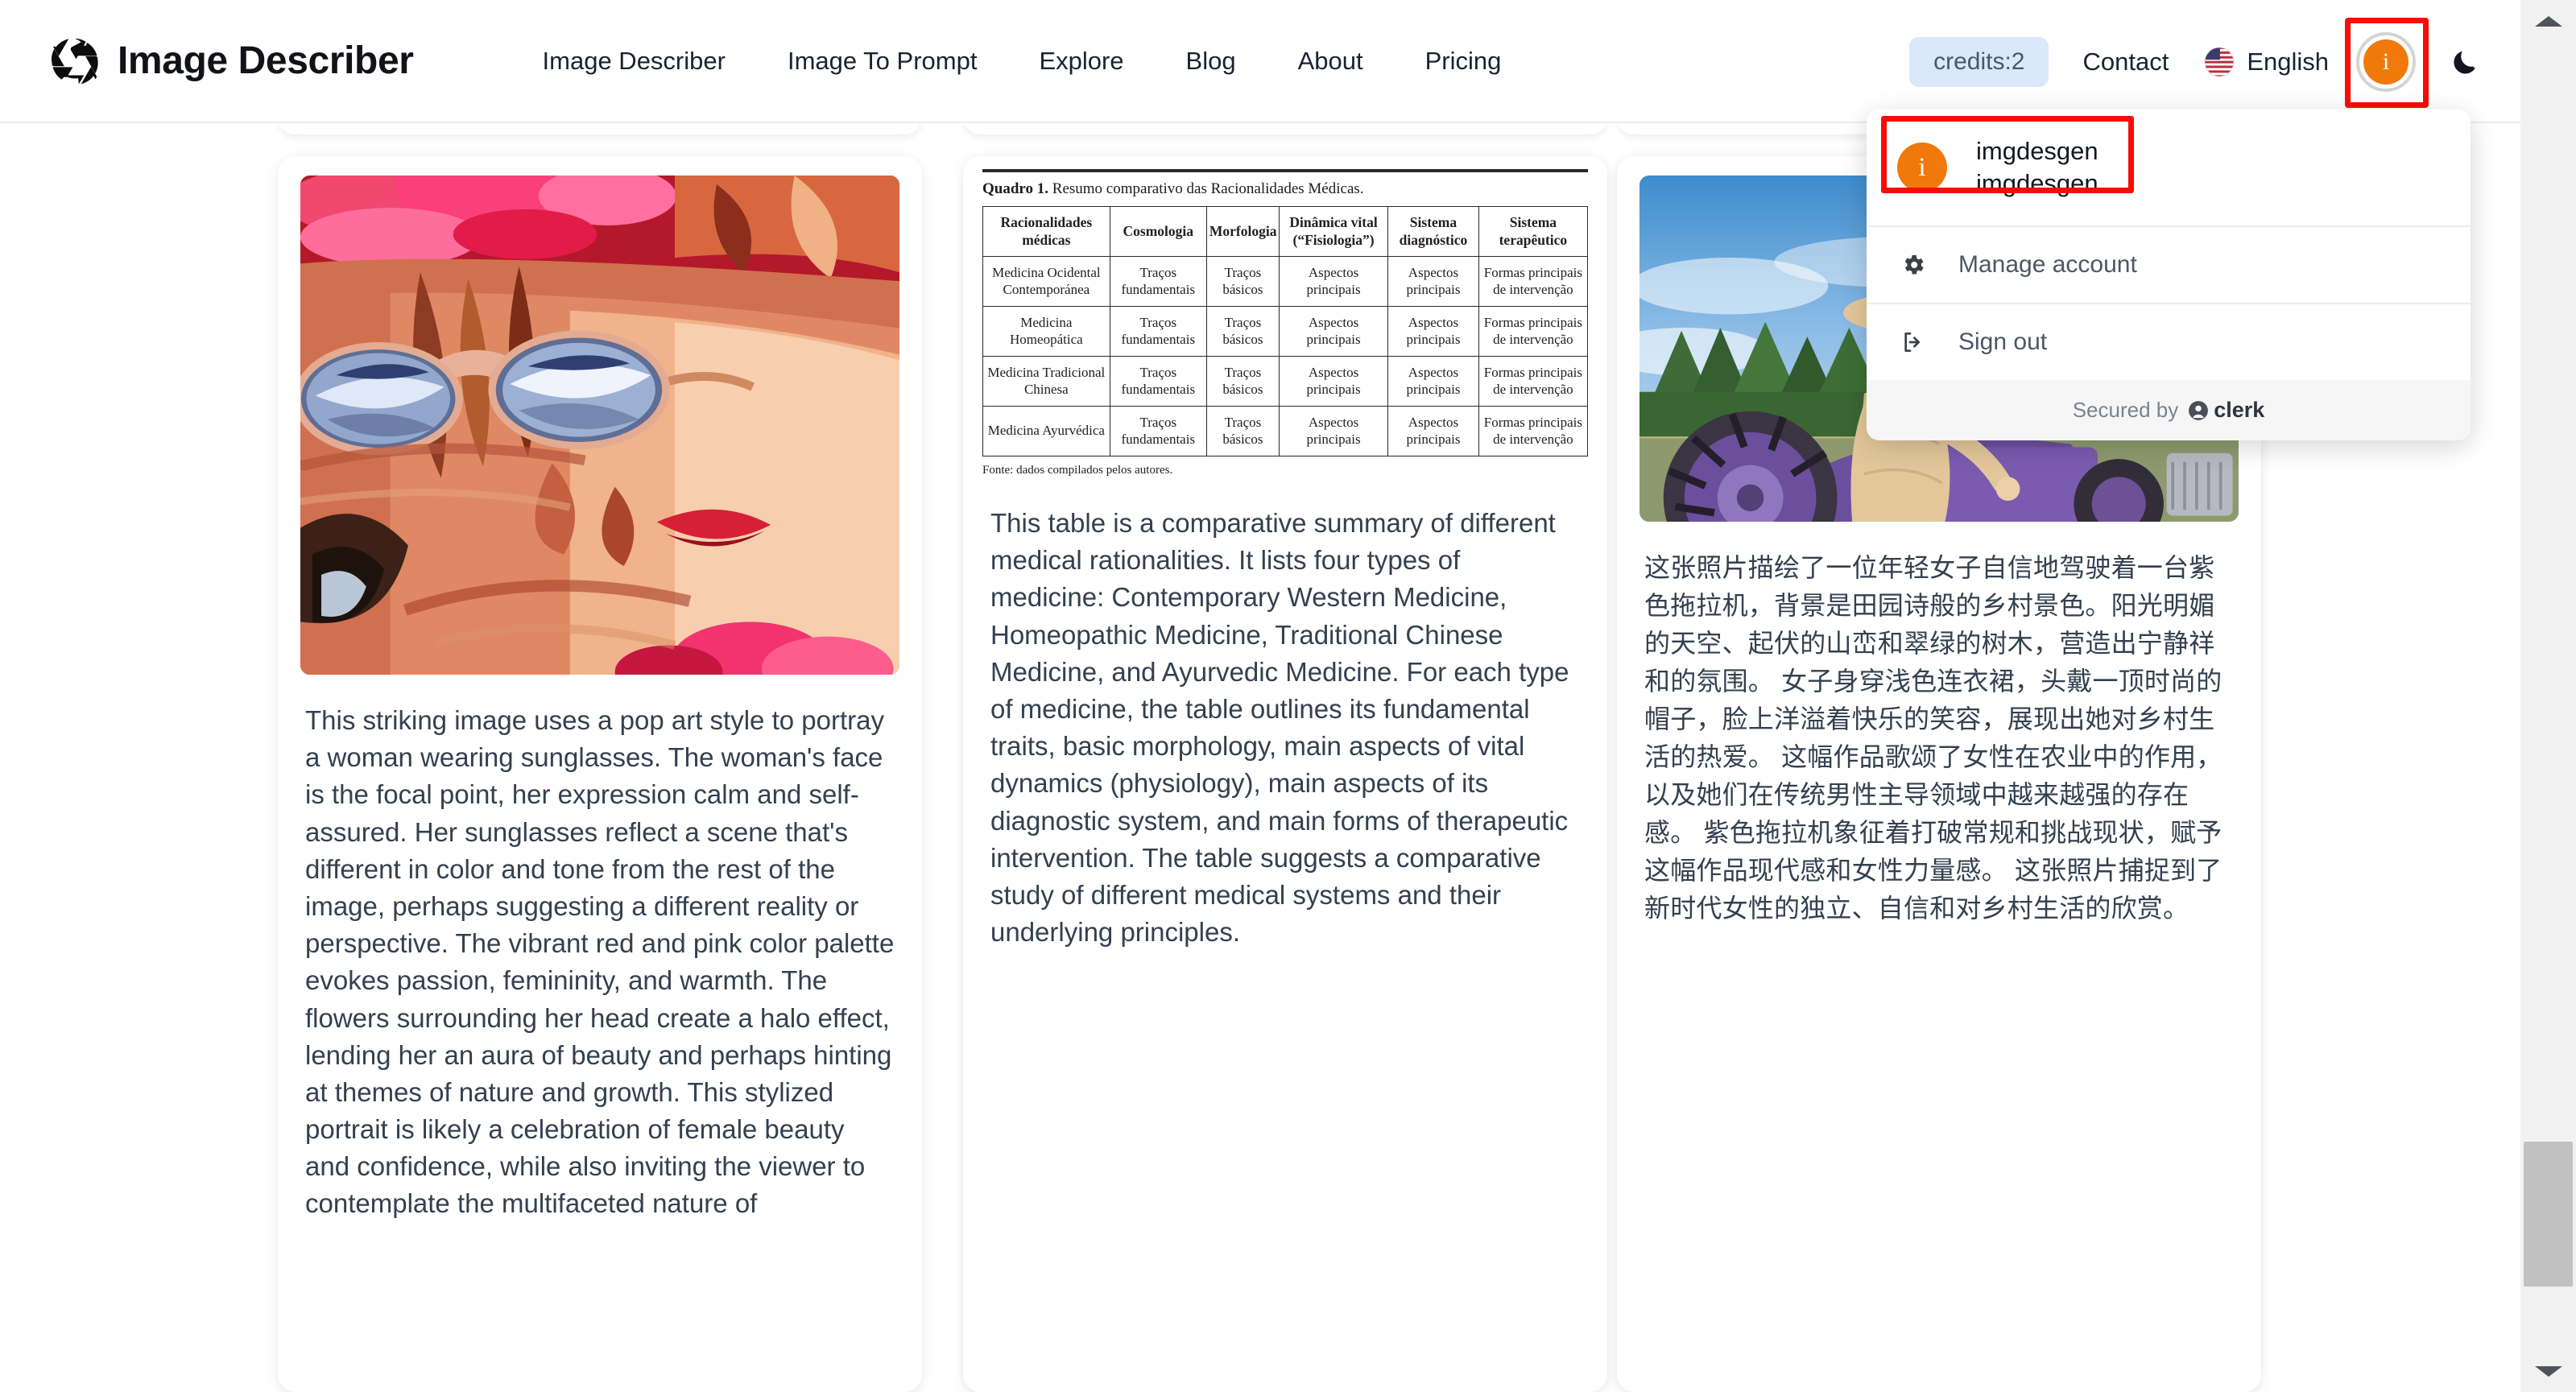 This screenshot has height=1392, width=2576. I want to click on menu-item-sign-out: Sign out, so click(2169, 342).